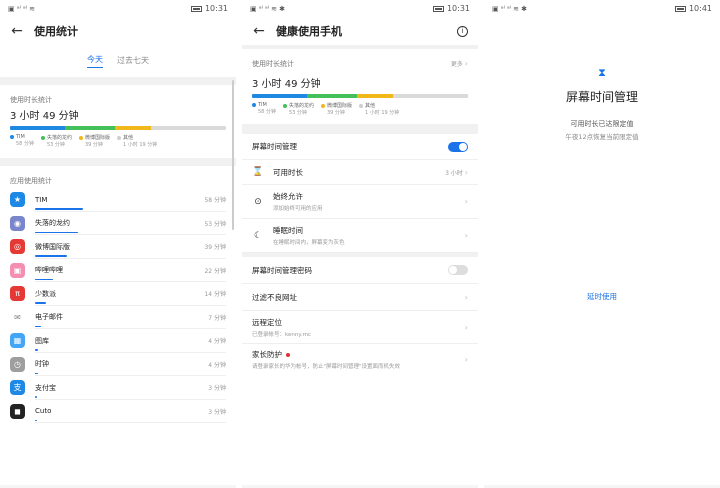 The height and width of the screenshot is (488, 720). Describe the element at coordinates (95, 61) in the screenshot. I see `tab-today: 今天` at that location.